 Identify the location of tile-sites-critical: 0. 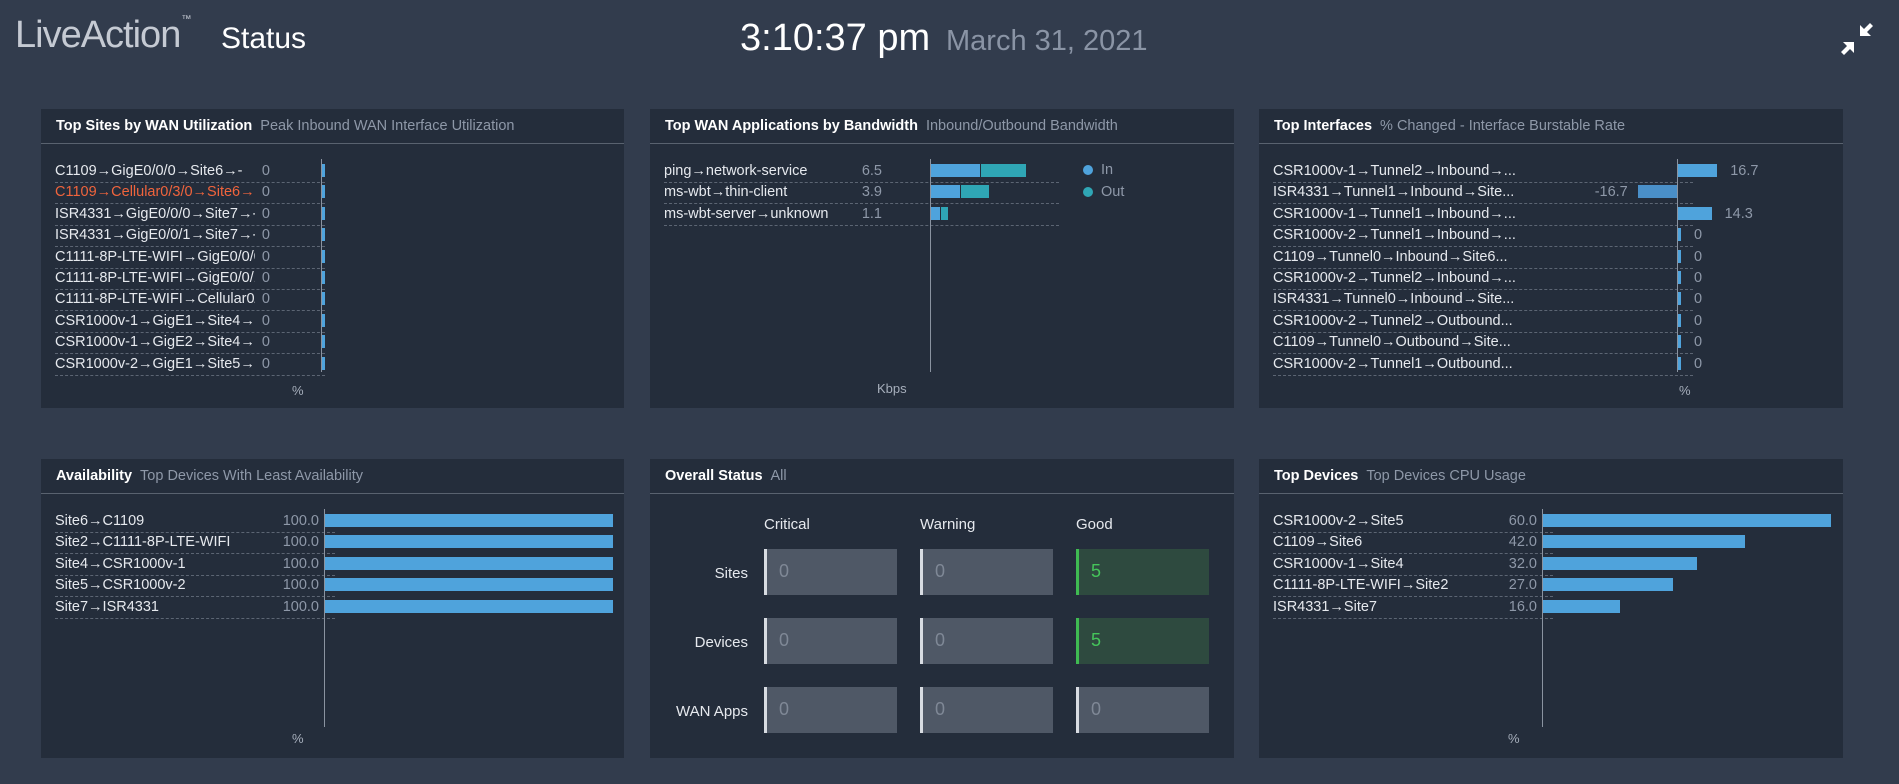
(830, 572).